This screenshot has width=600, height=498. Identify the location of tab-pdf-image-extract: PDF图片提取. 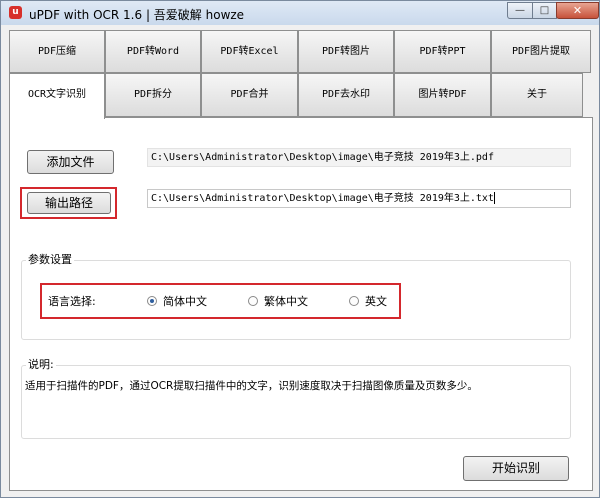
(541, 51).